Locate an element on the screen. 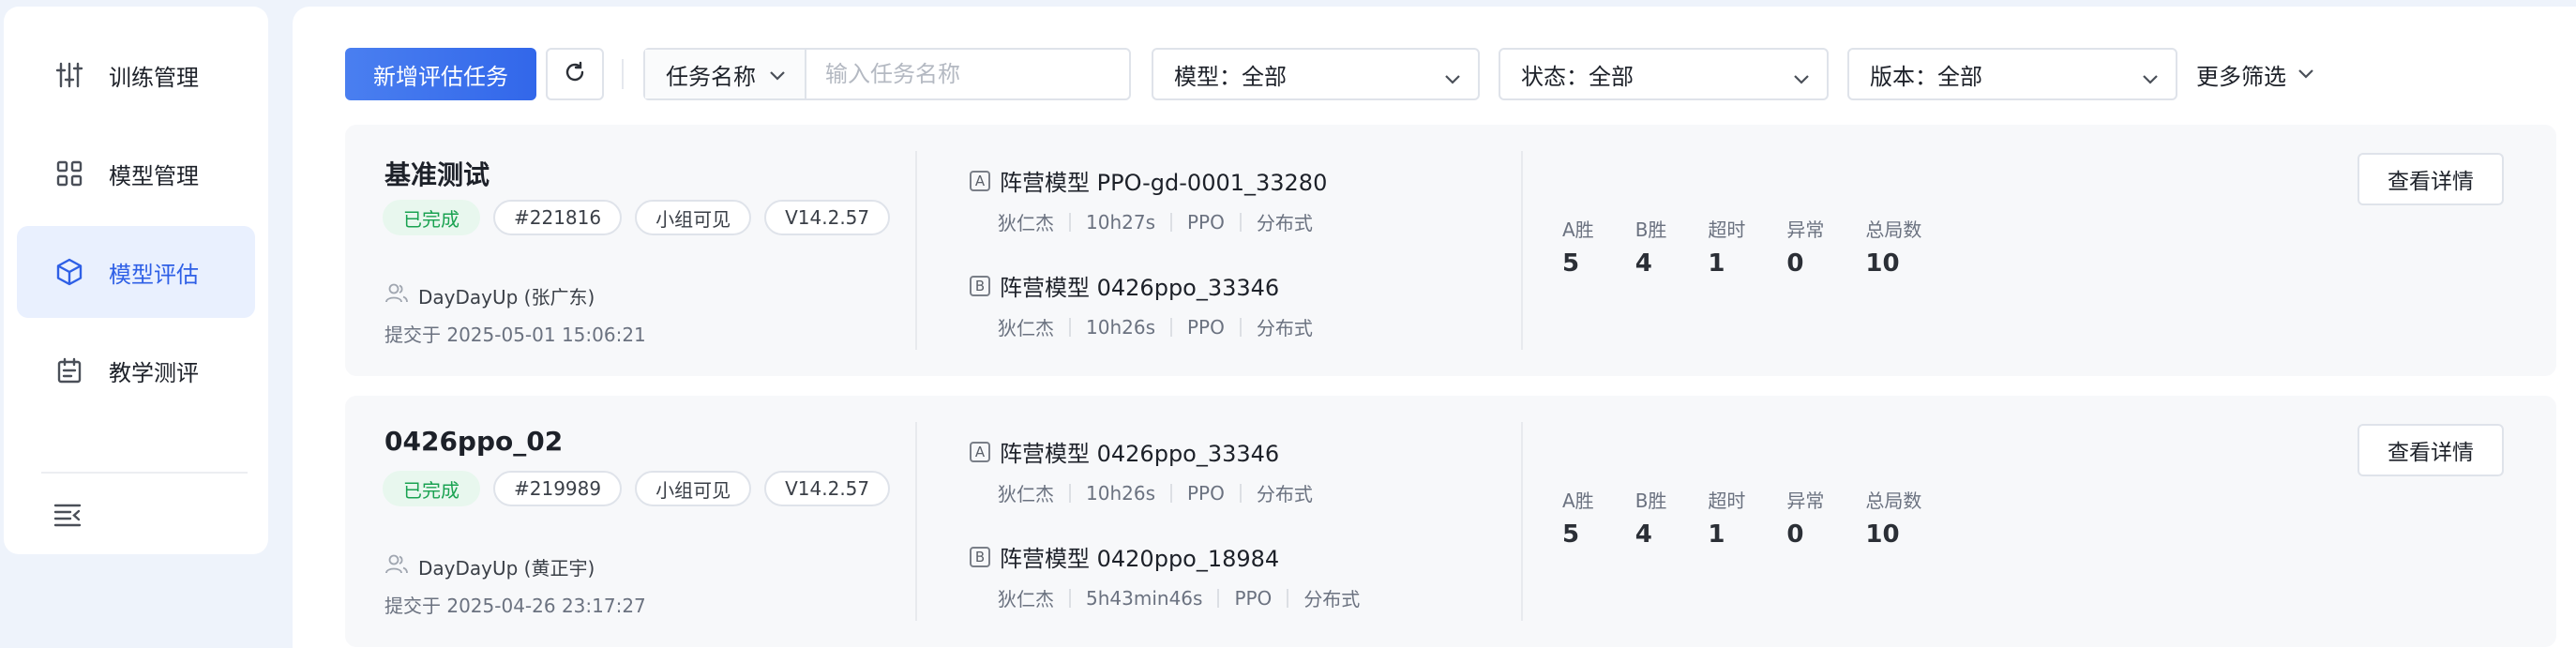  submitter: DayDayUp (黄正宇) is located at coordinates (489, 566).